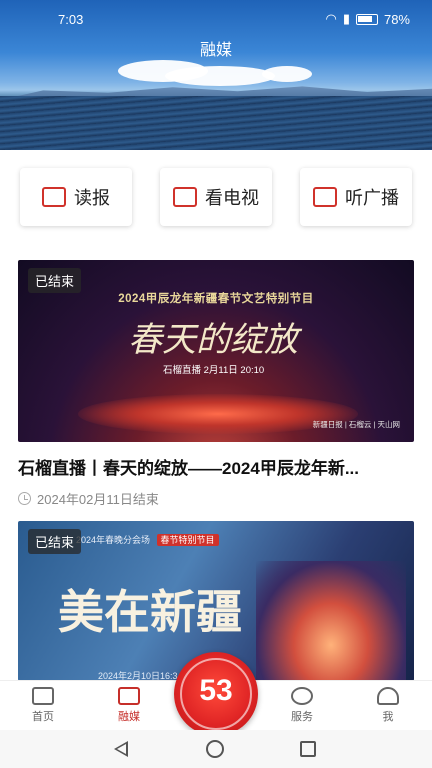 This screenshot has height=768, width=432. What do you see at coordinates (43, 717) in the screenshot?
I see `tab-home-label: 首页` at bounding box center [43, 717].